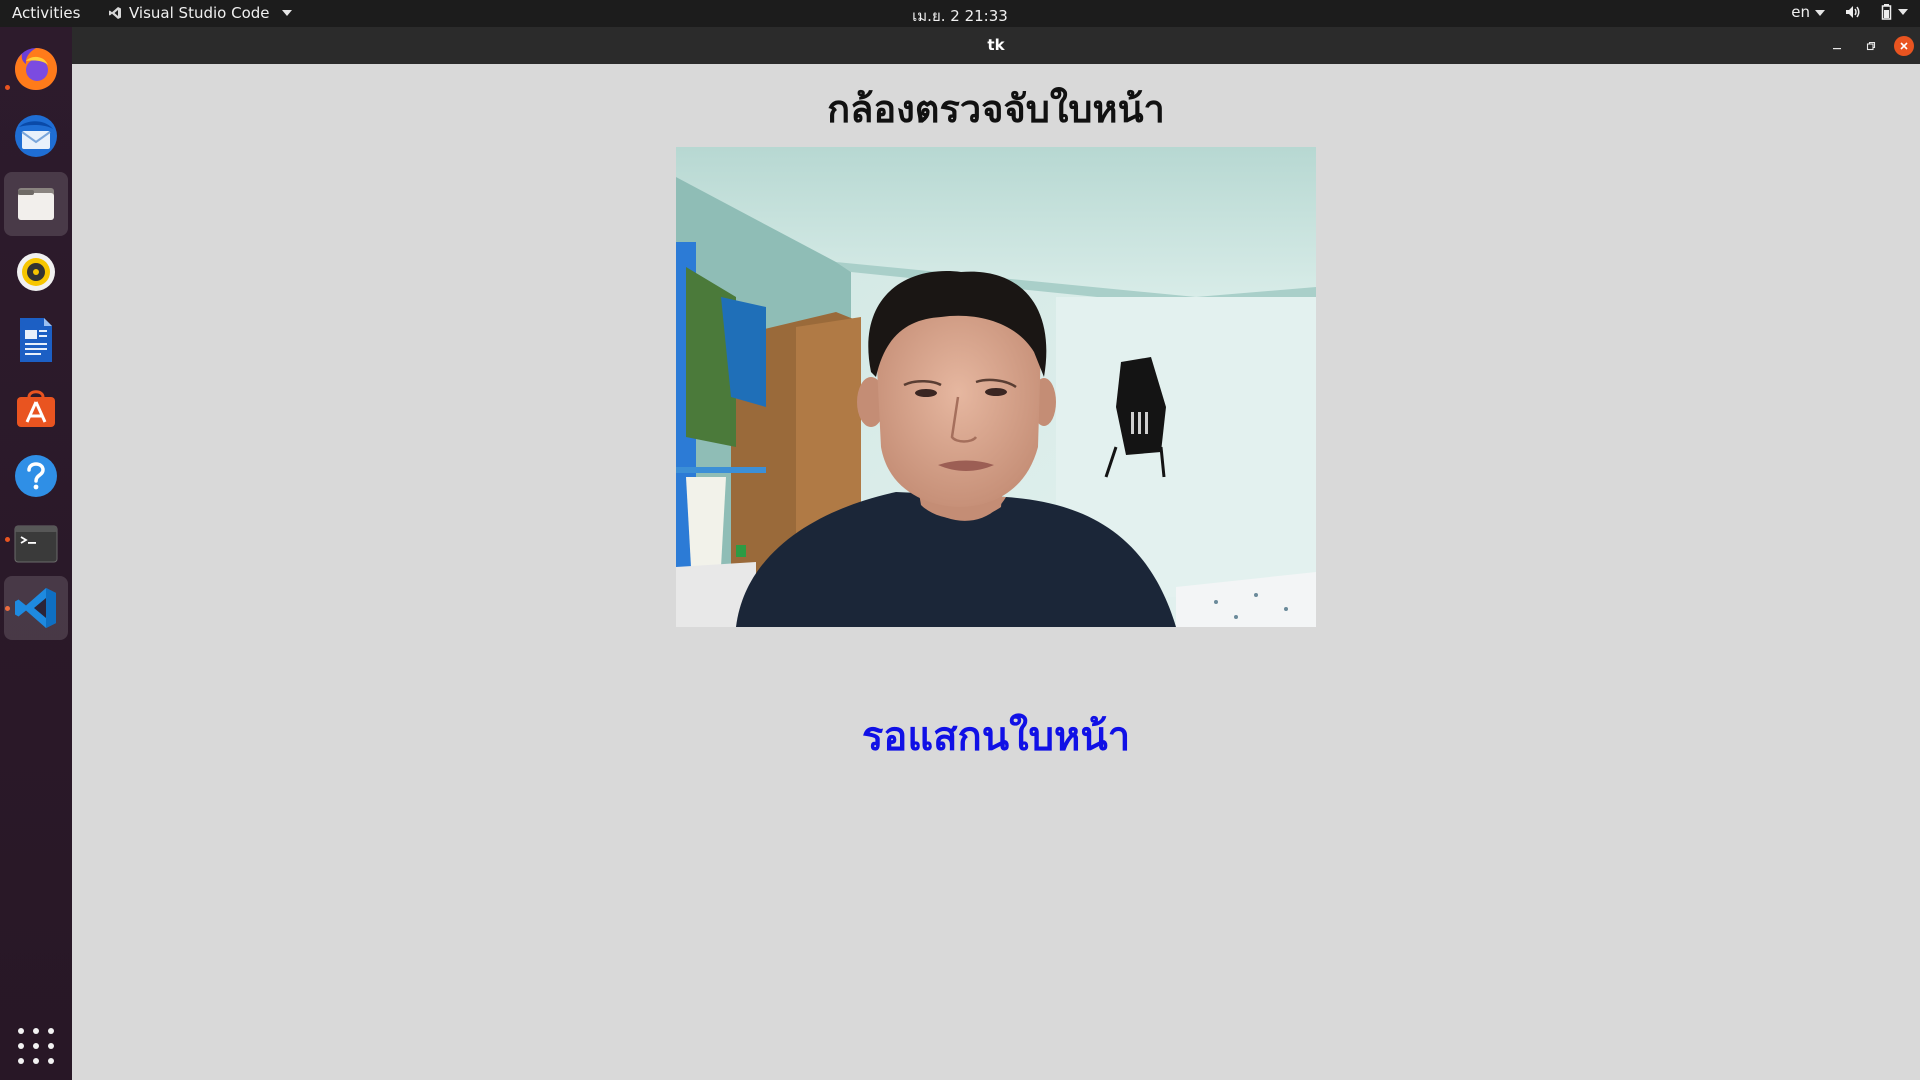  I want to click on firefox-icon, so click(36, 69).